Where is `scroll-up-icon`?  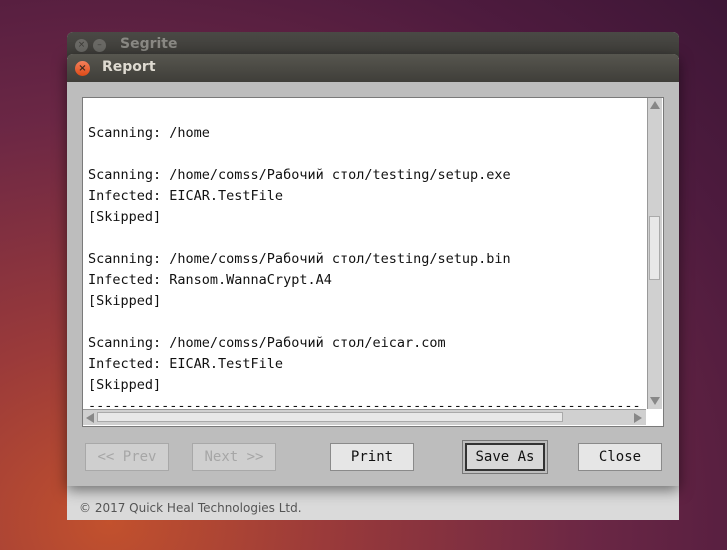
scroll-up-icon is located at coordinates (655, 105).